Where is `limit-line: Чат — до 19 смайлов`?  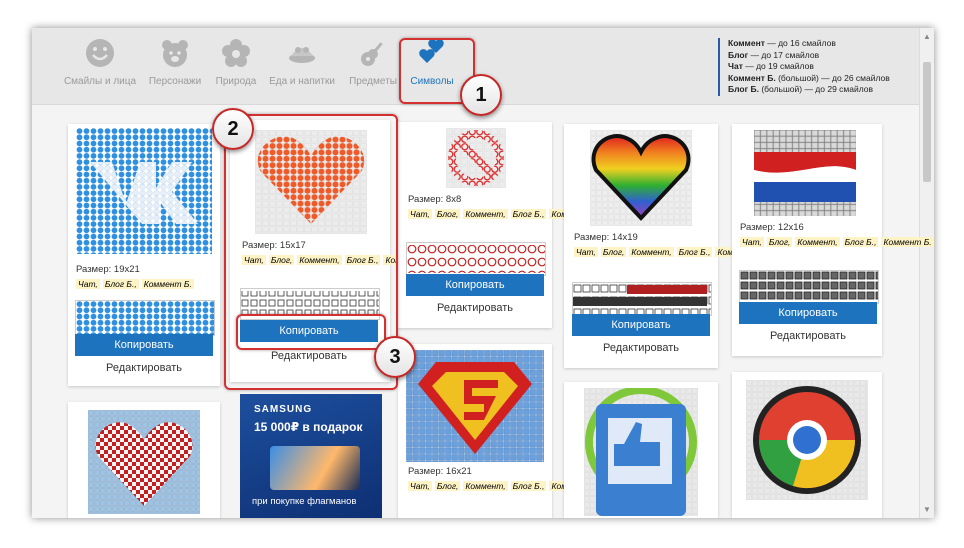
limit-line: Чат — до 19 смайлов is located at coordinates (771, 66).